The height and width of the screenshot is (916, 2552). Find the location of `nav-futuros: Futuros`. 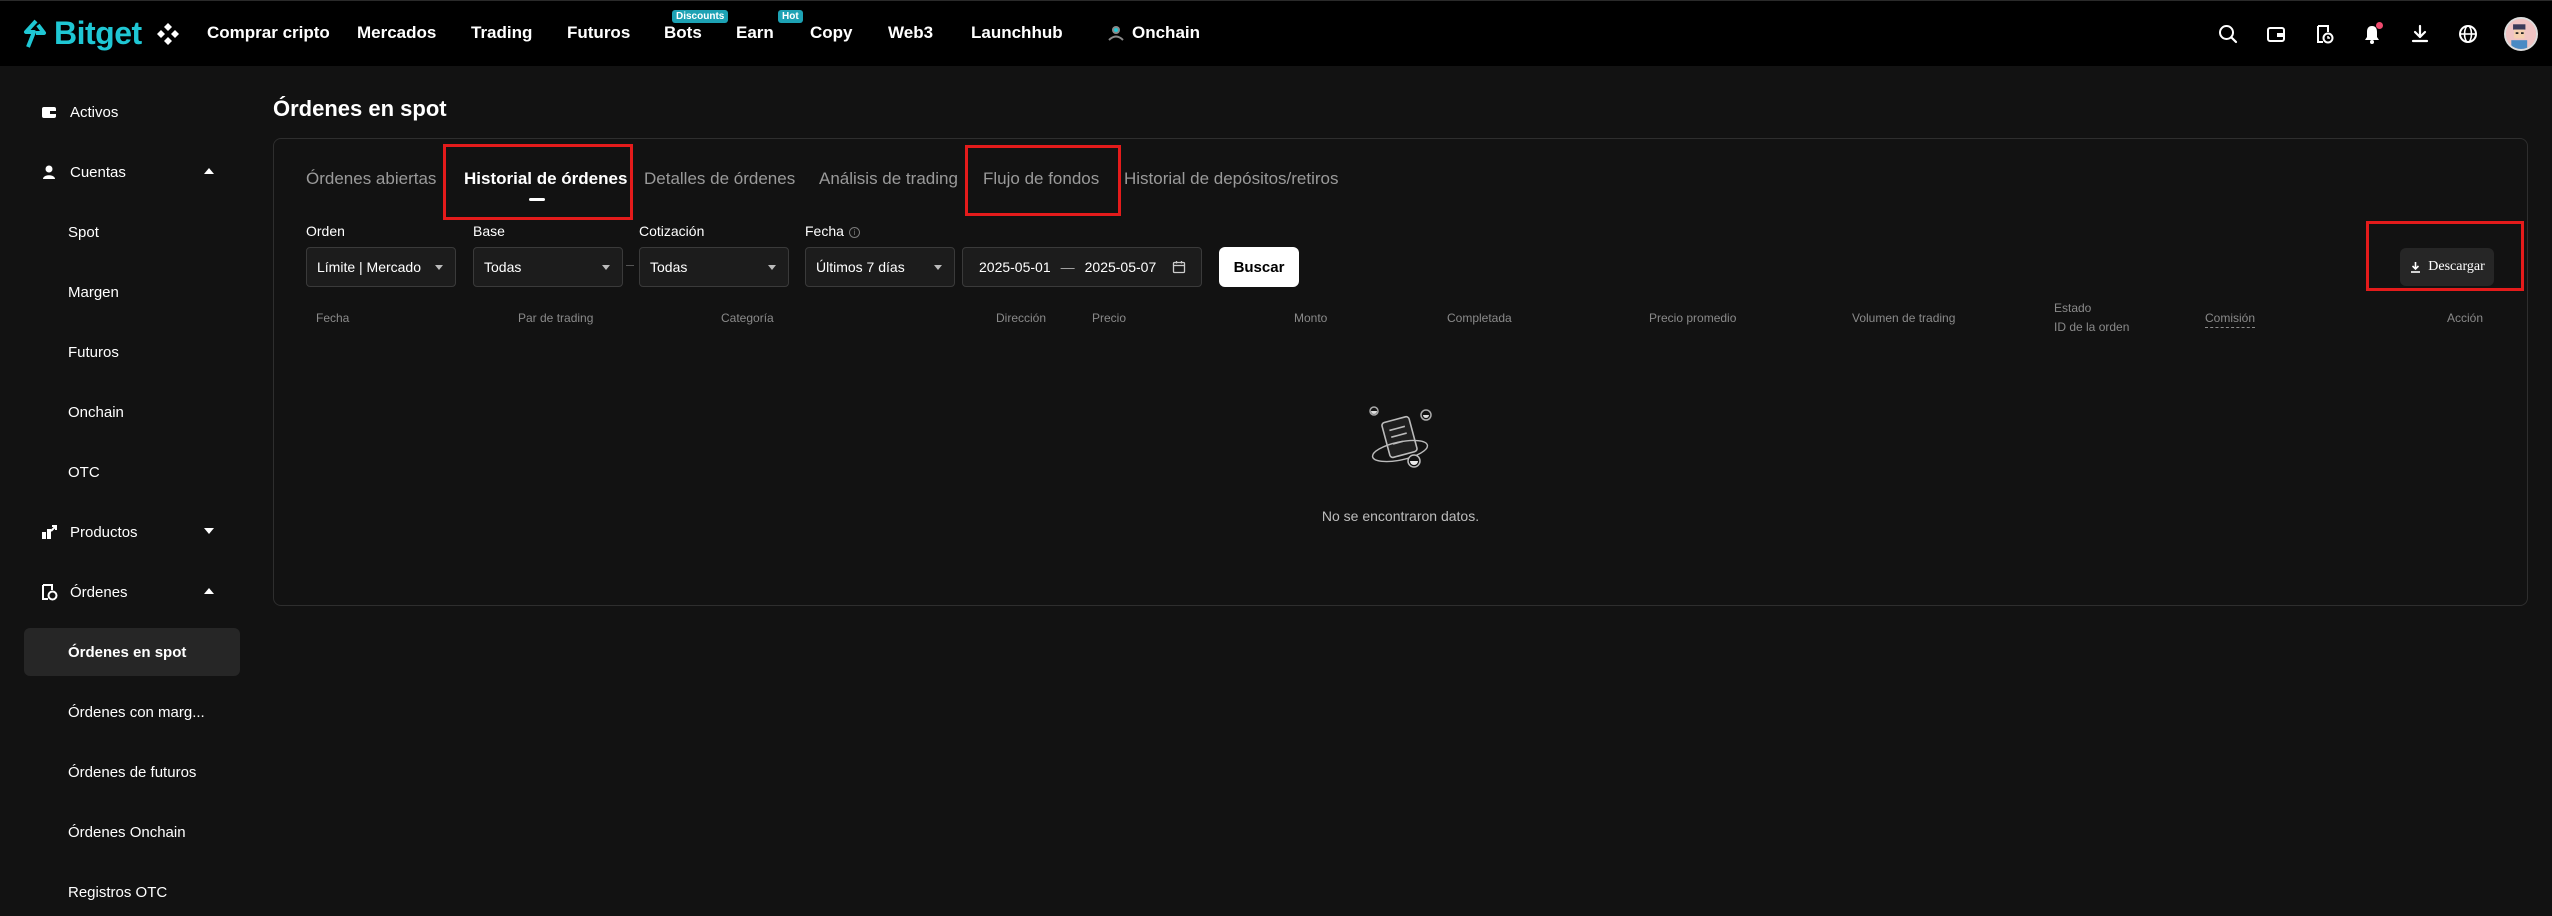

nav-futuros: Futuros is located at coordinates (598, 33).